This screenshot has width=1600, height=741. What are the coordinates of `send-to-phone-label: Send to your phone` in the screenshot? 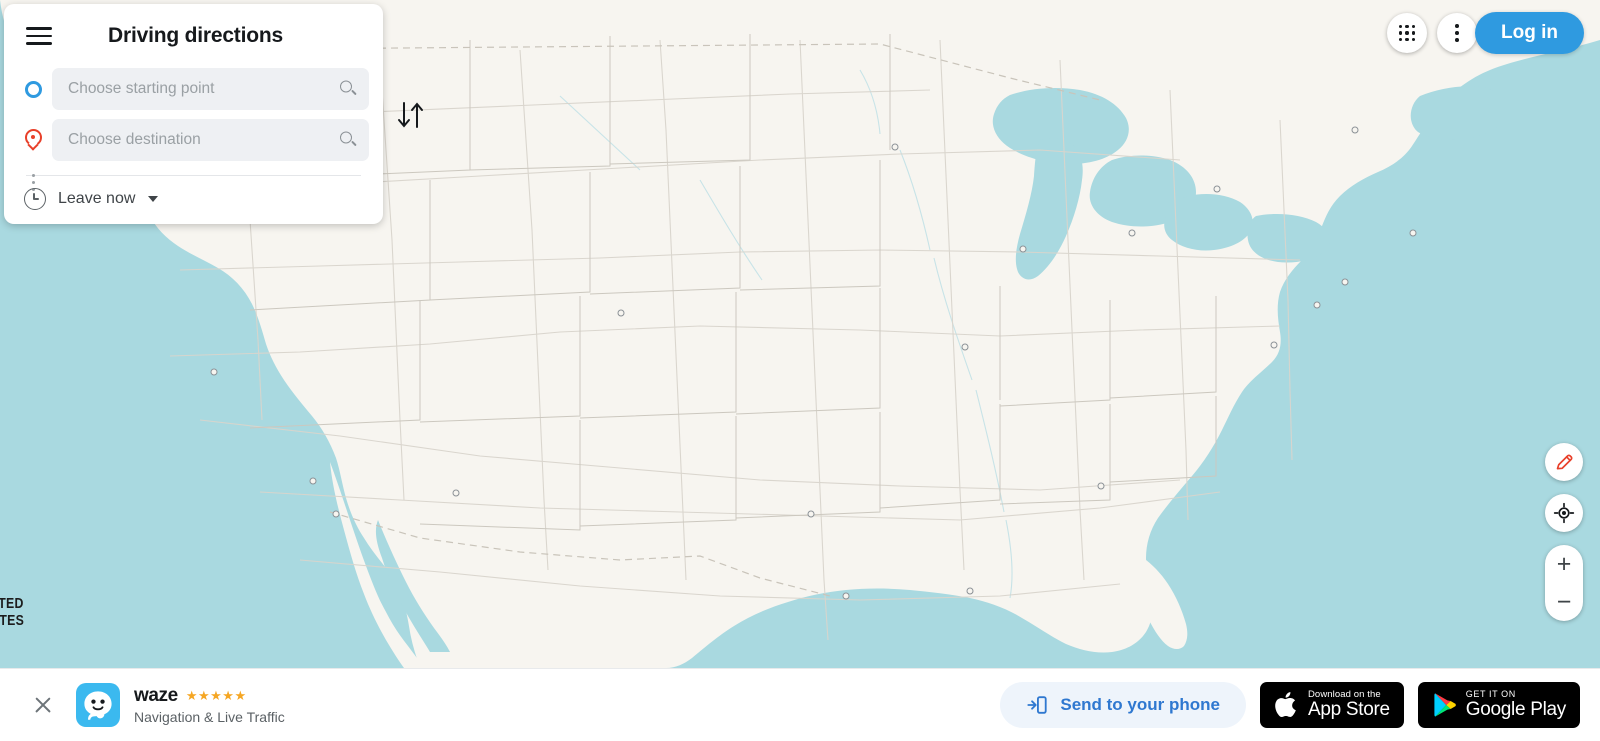 It's located at (1140, 704).